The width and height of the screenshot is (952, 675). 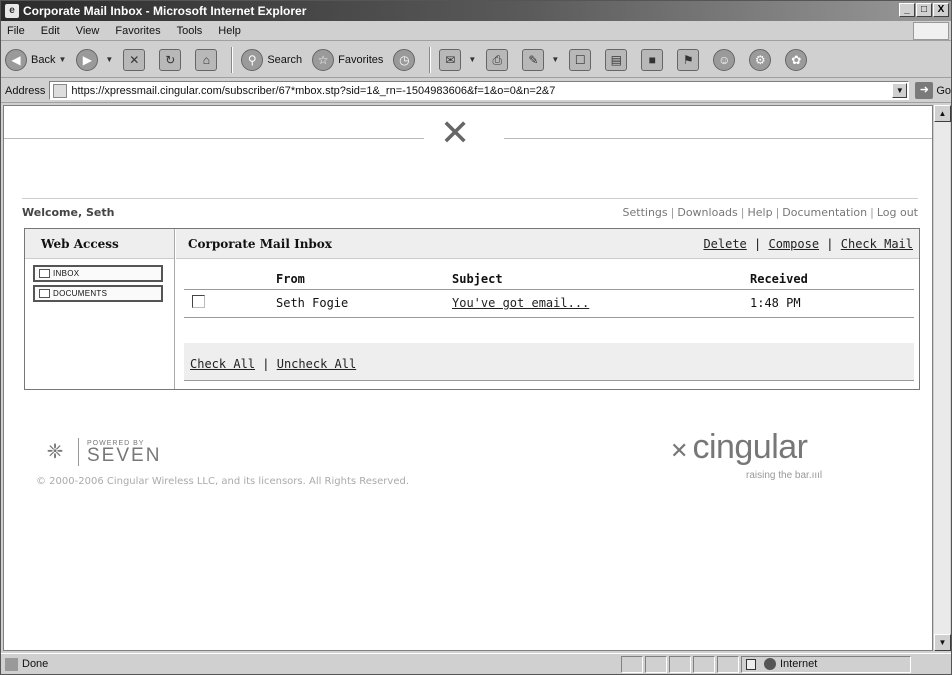 What do you see at coordinates (62, 59) in the screenshot?
I see `back-dropdown-icon: ▼` at bounding box center [62, 59].